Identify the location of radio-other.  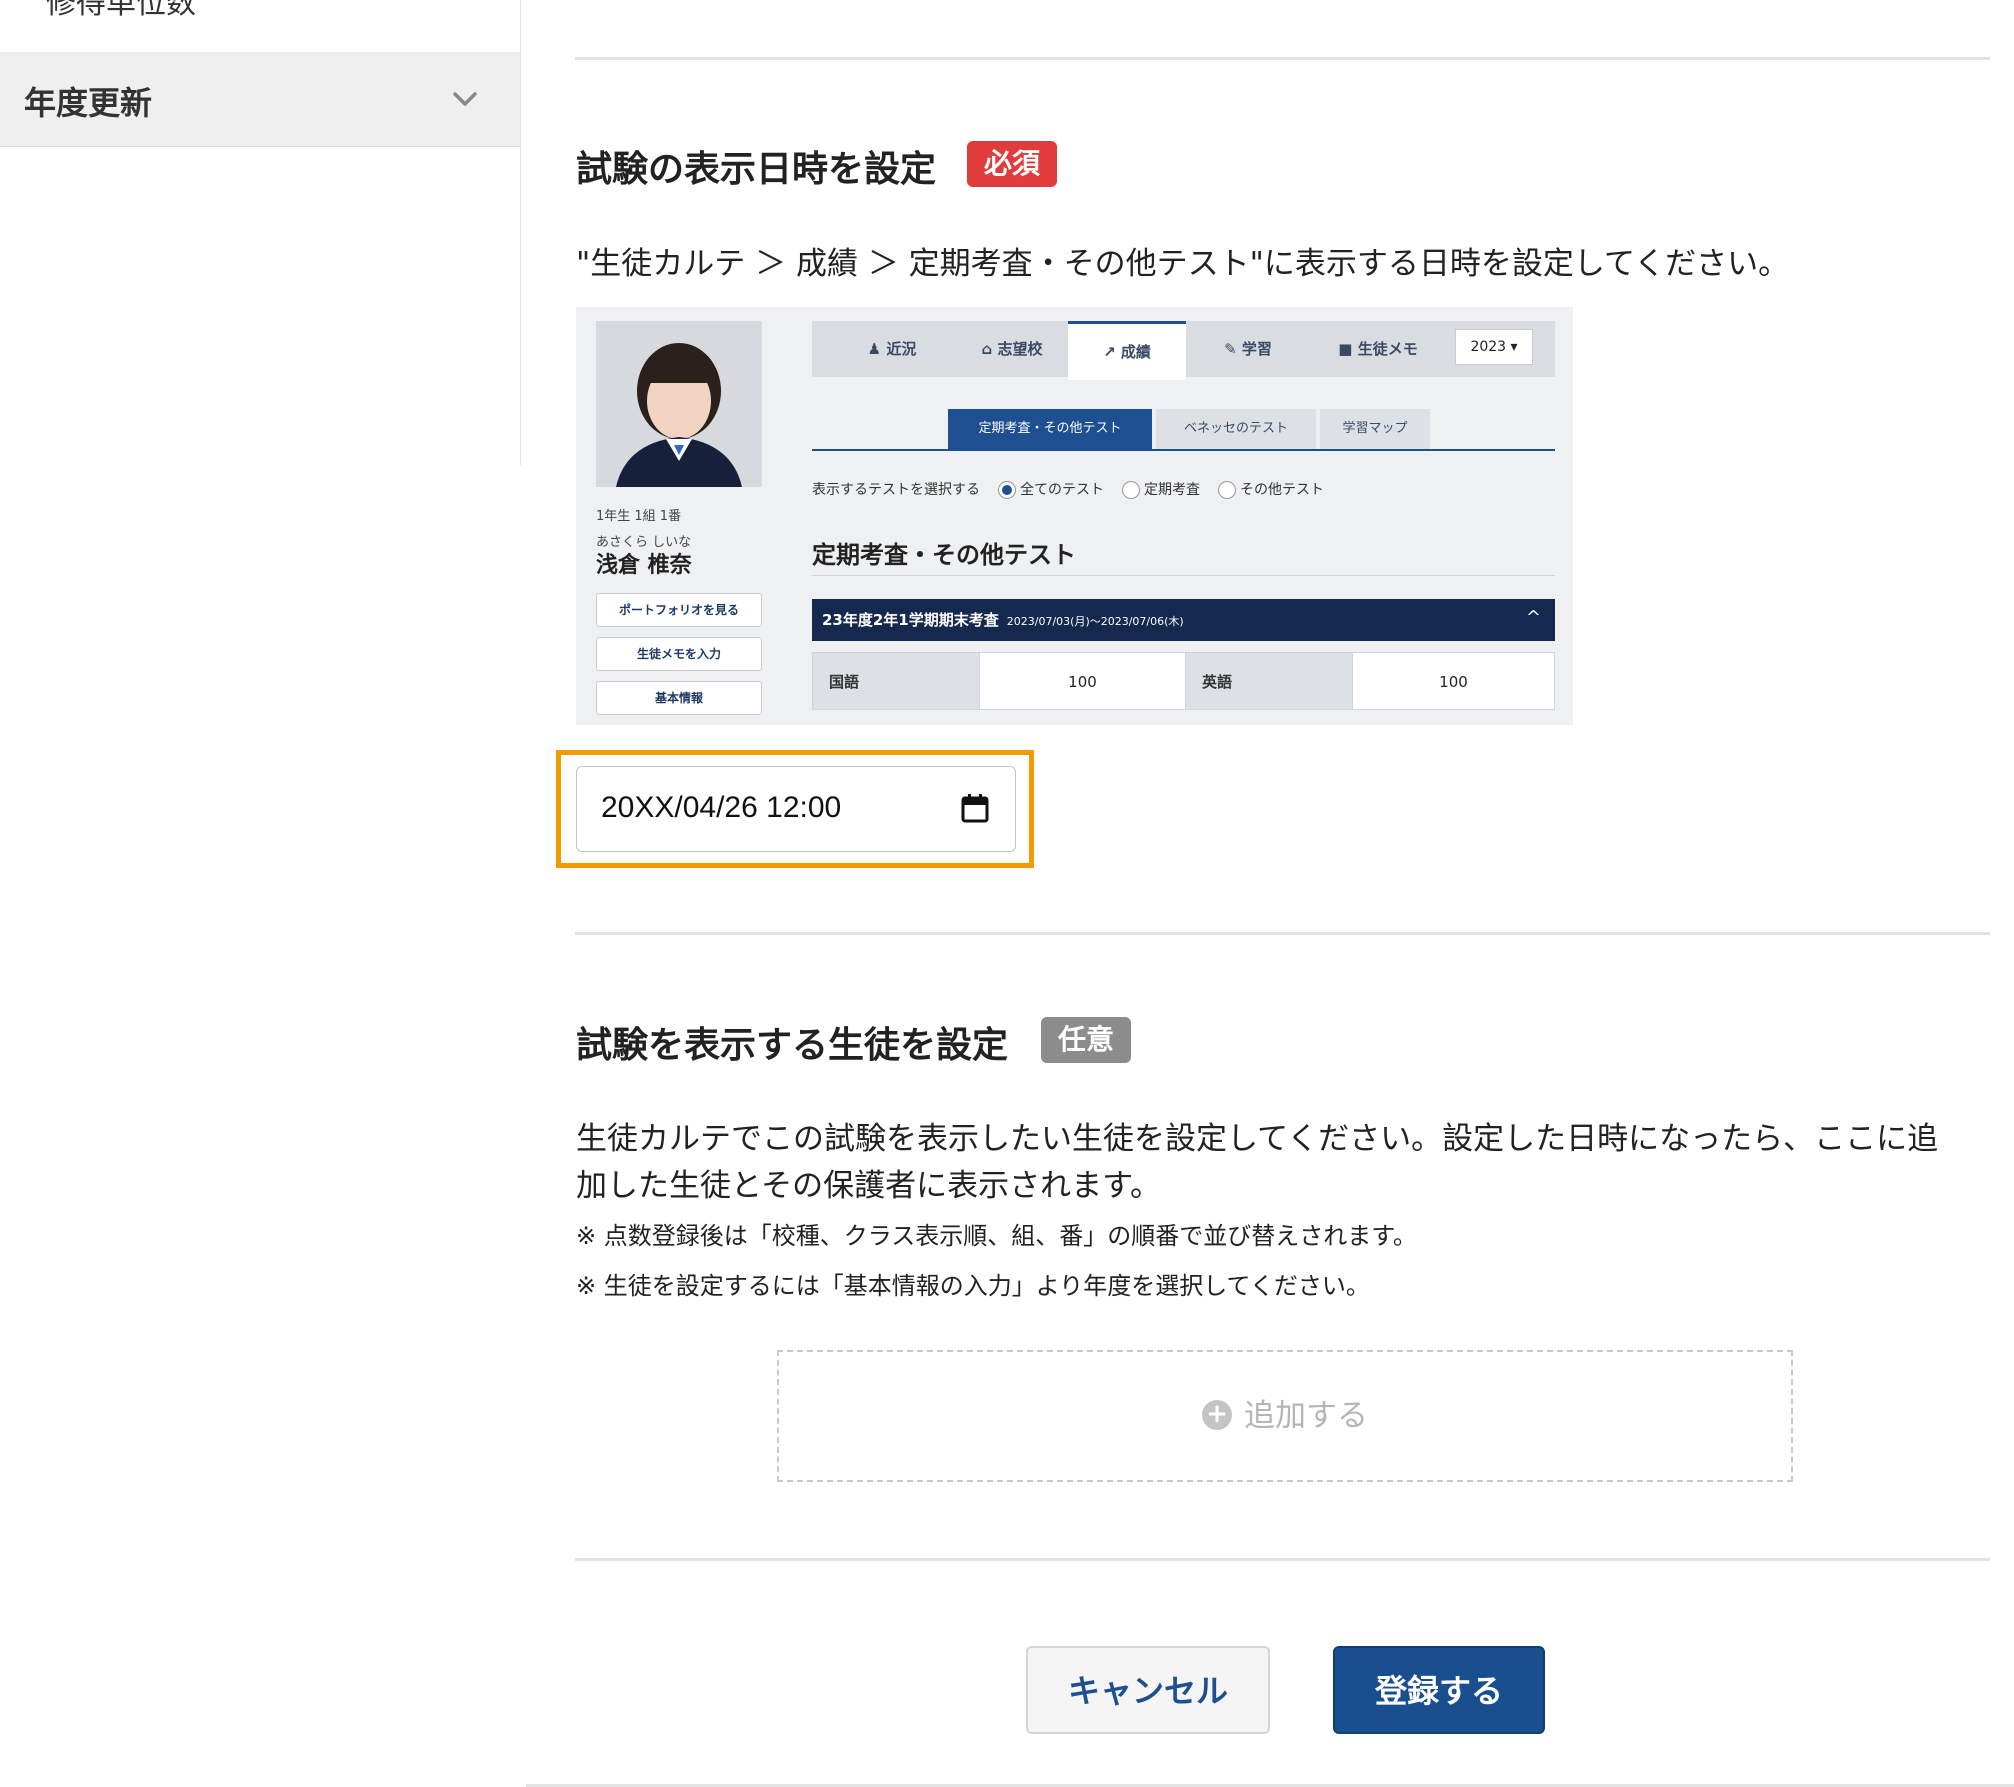
(1227, 490).